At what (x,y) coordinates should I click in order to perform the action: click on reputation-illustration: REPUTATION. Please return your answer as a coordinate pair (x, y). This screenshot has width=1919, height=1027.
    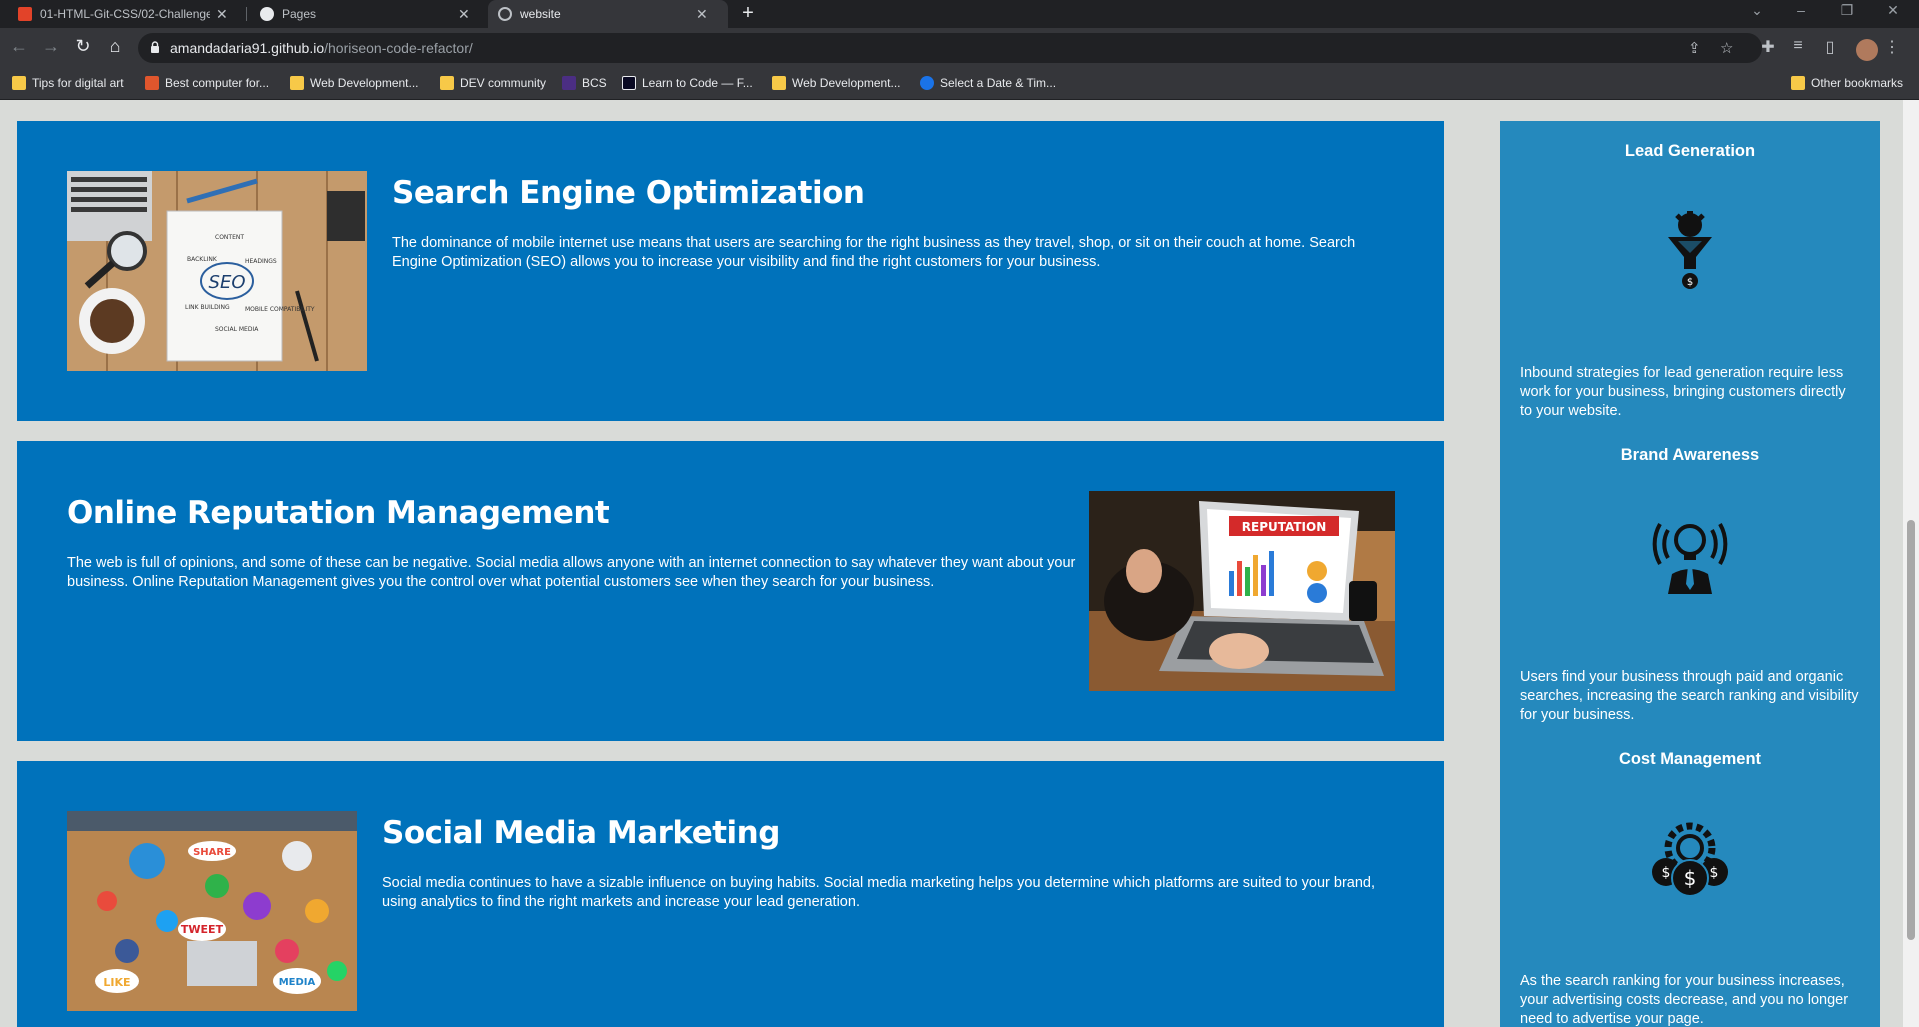
    Looking at the image, I should click on (1242, 591).